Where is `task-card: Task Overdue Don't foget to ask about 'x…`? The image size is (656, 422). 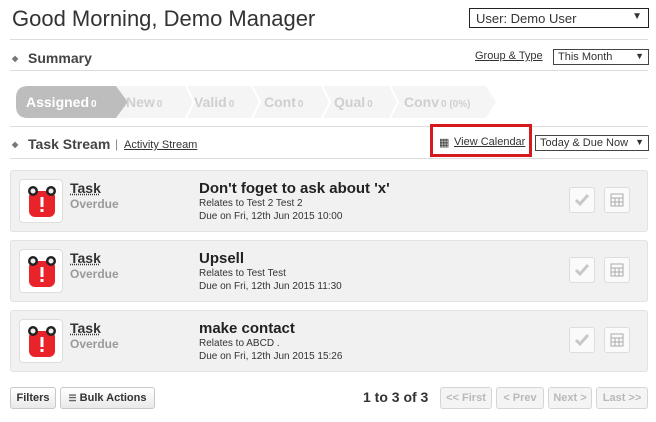
task-card: Task Overdue Don't foget to ask about 'x… is located at coordinates (329, 201).